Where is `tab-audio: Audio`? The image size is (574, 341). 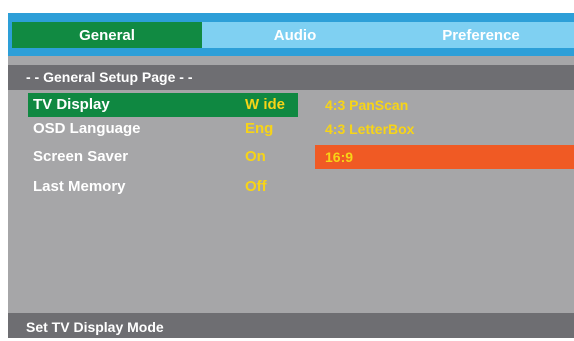 tab-audio: Audio is located at coordinates (295, 35).